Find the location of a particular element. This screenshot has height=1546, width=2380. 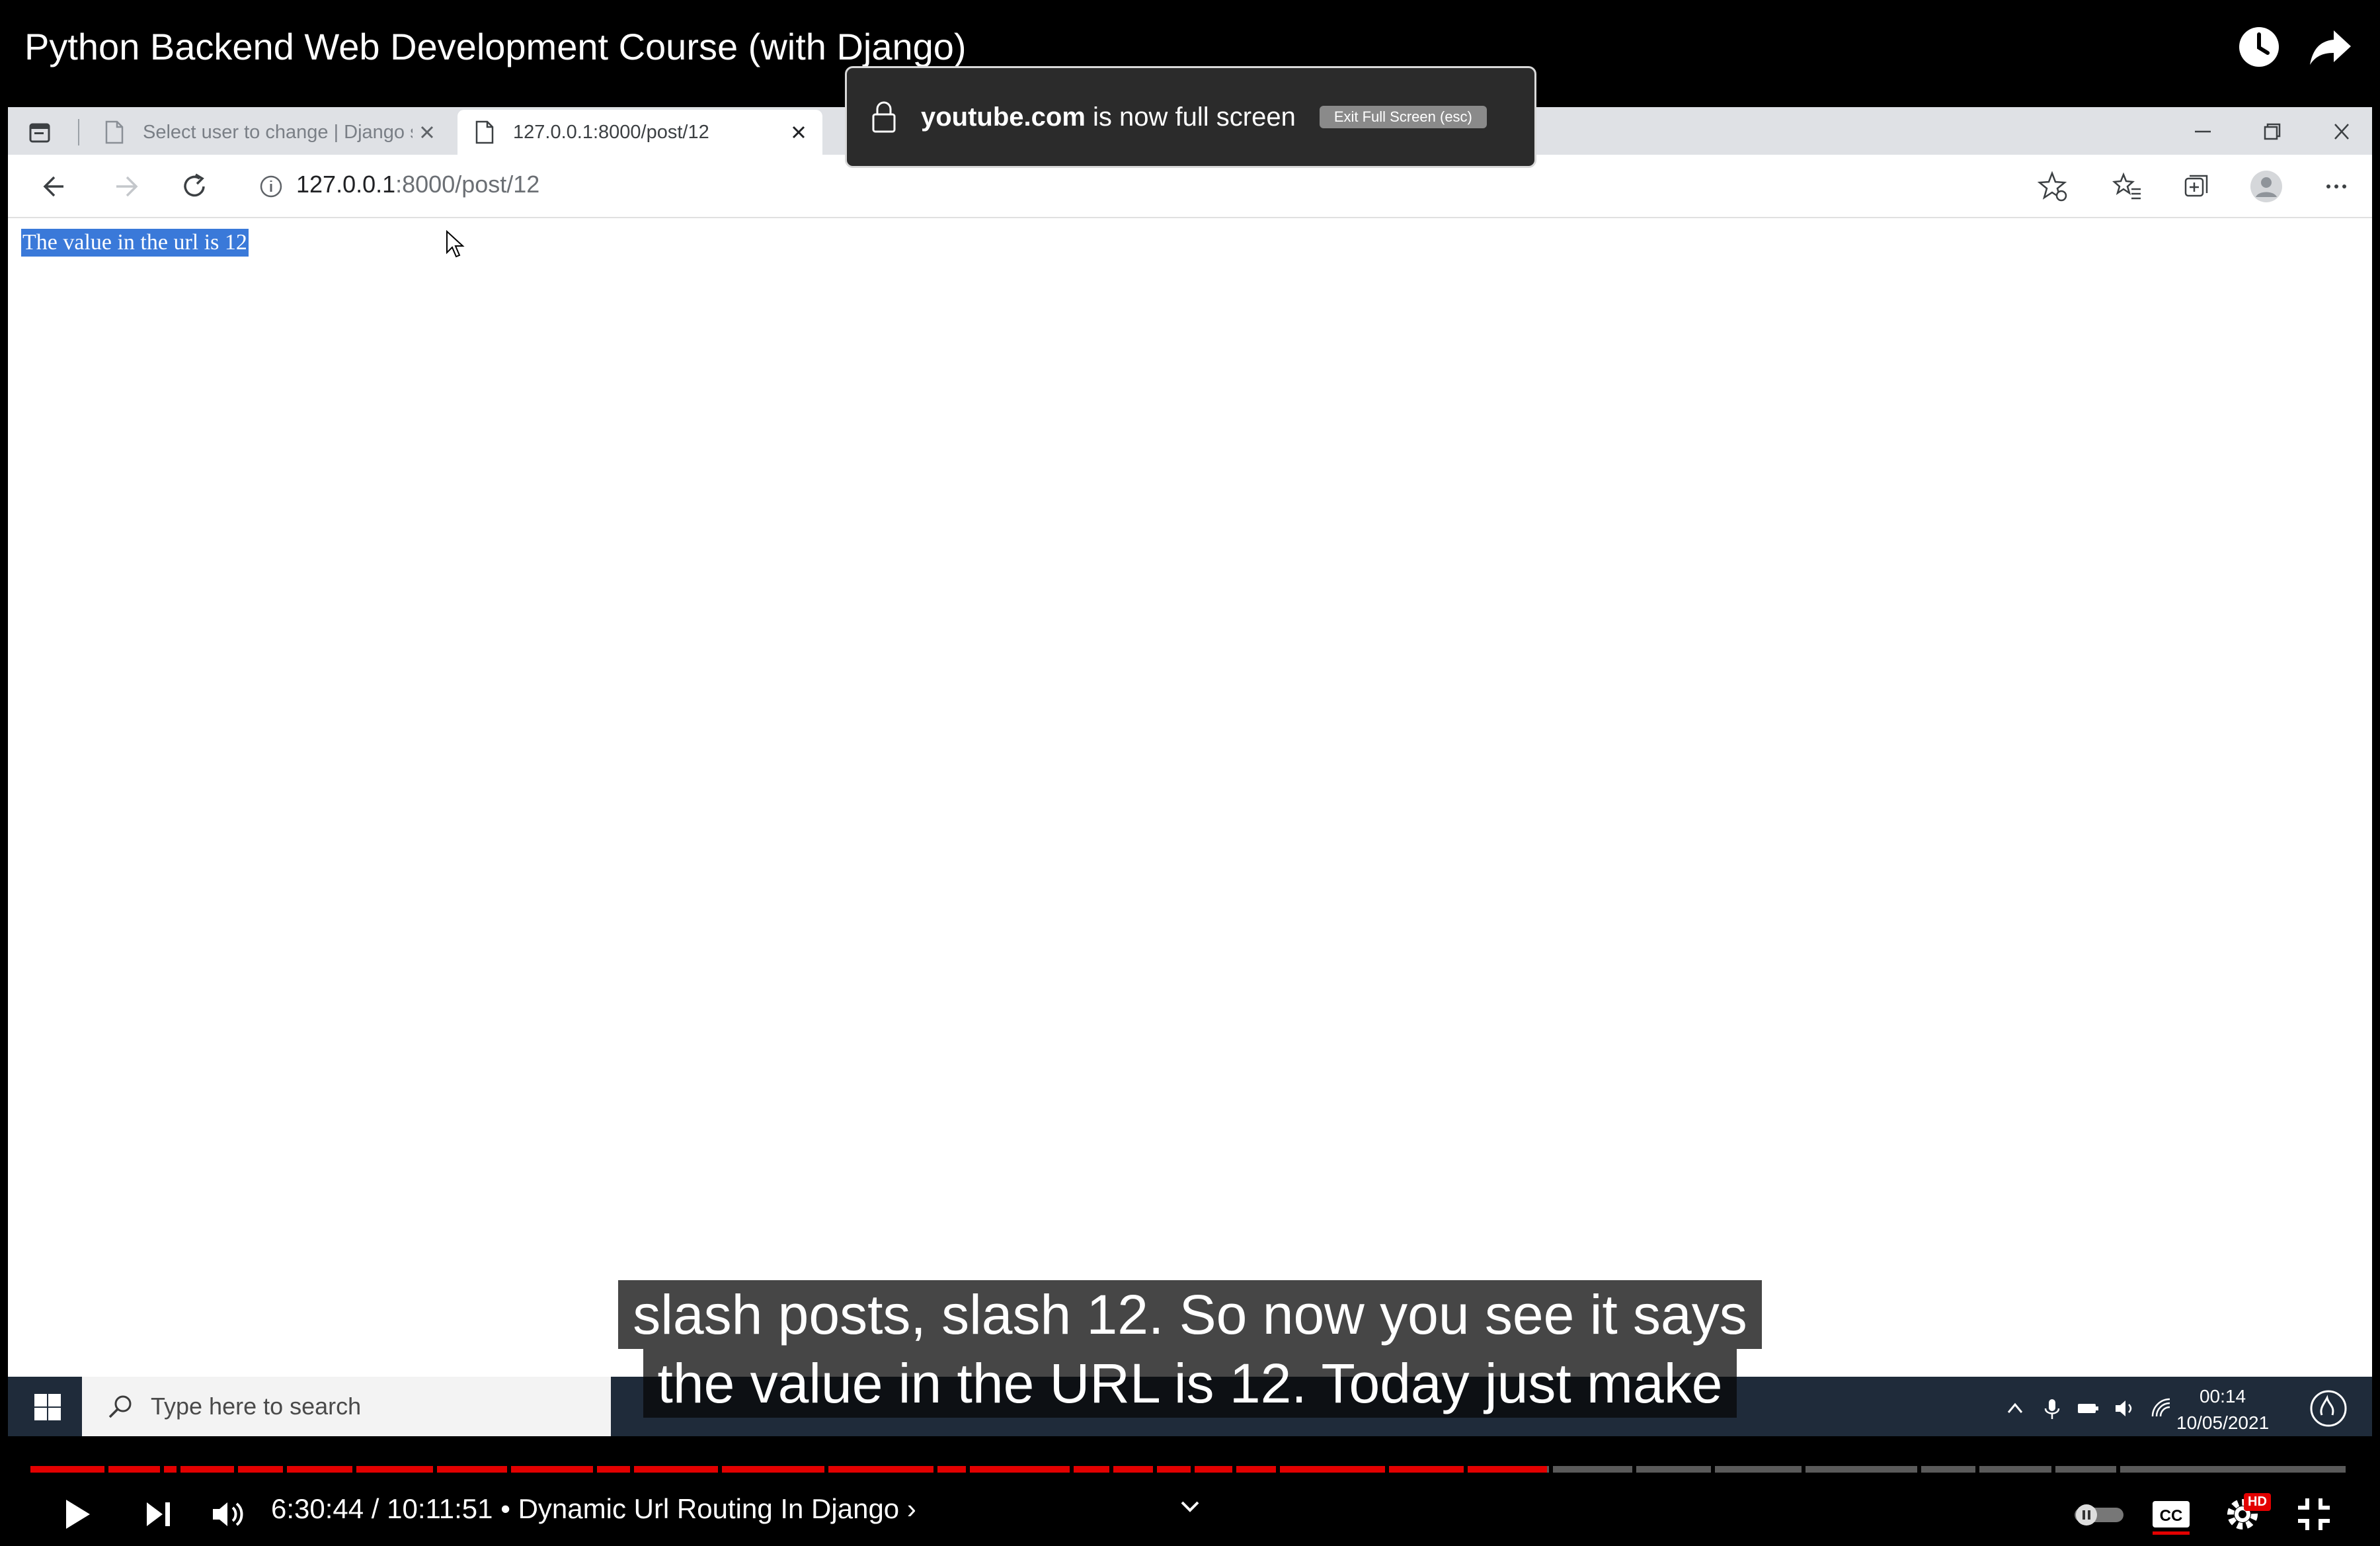

hd-badge: HD is located at coordinates (2257, 1502).